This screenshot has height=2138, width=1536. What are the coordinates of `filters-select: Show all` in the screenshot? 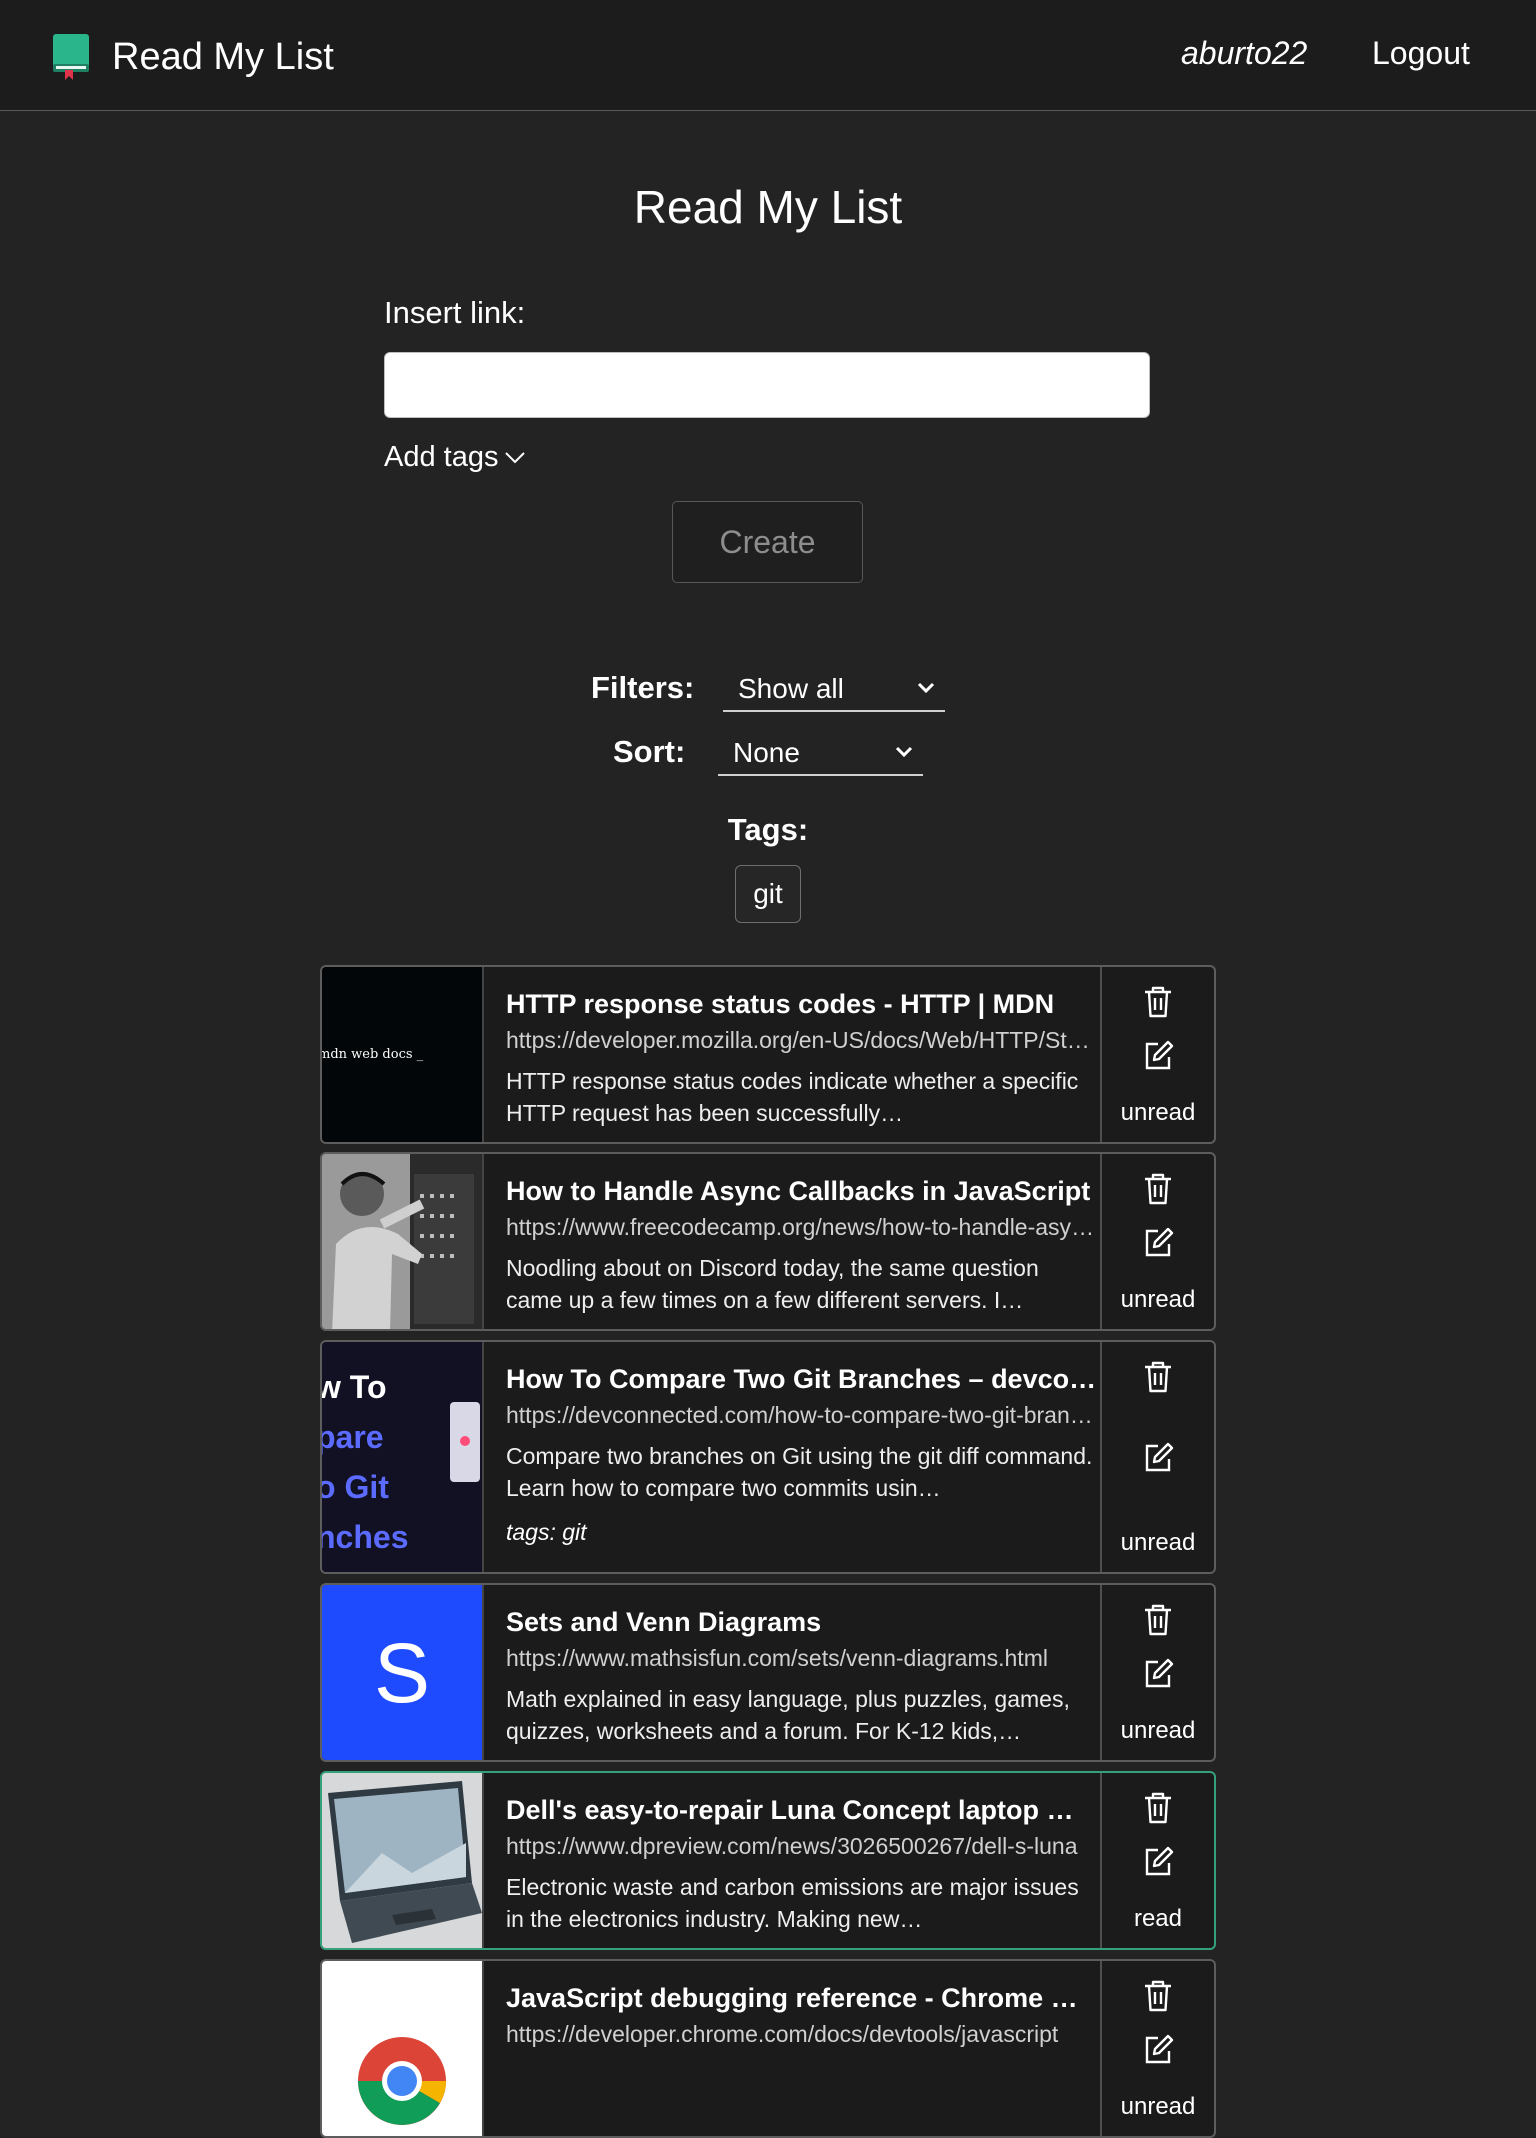 It's located at (834, 690).